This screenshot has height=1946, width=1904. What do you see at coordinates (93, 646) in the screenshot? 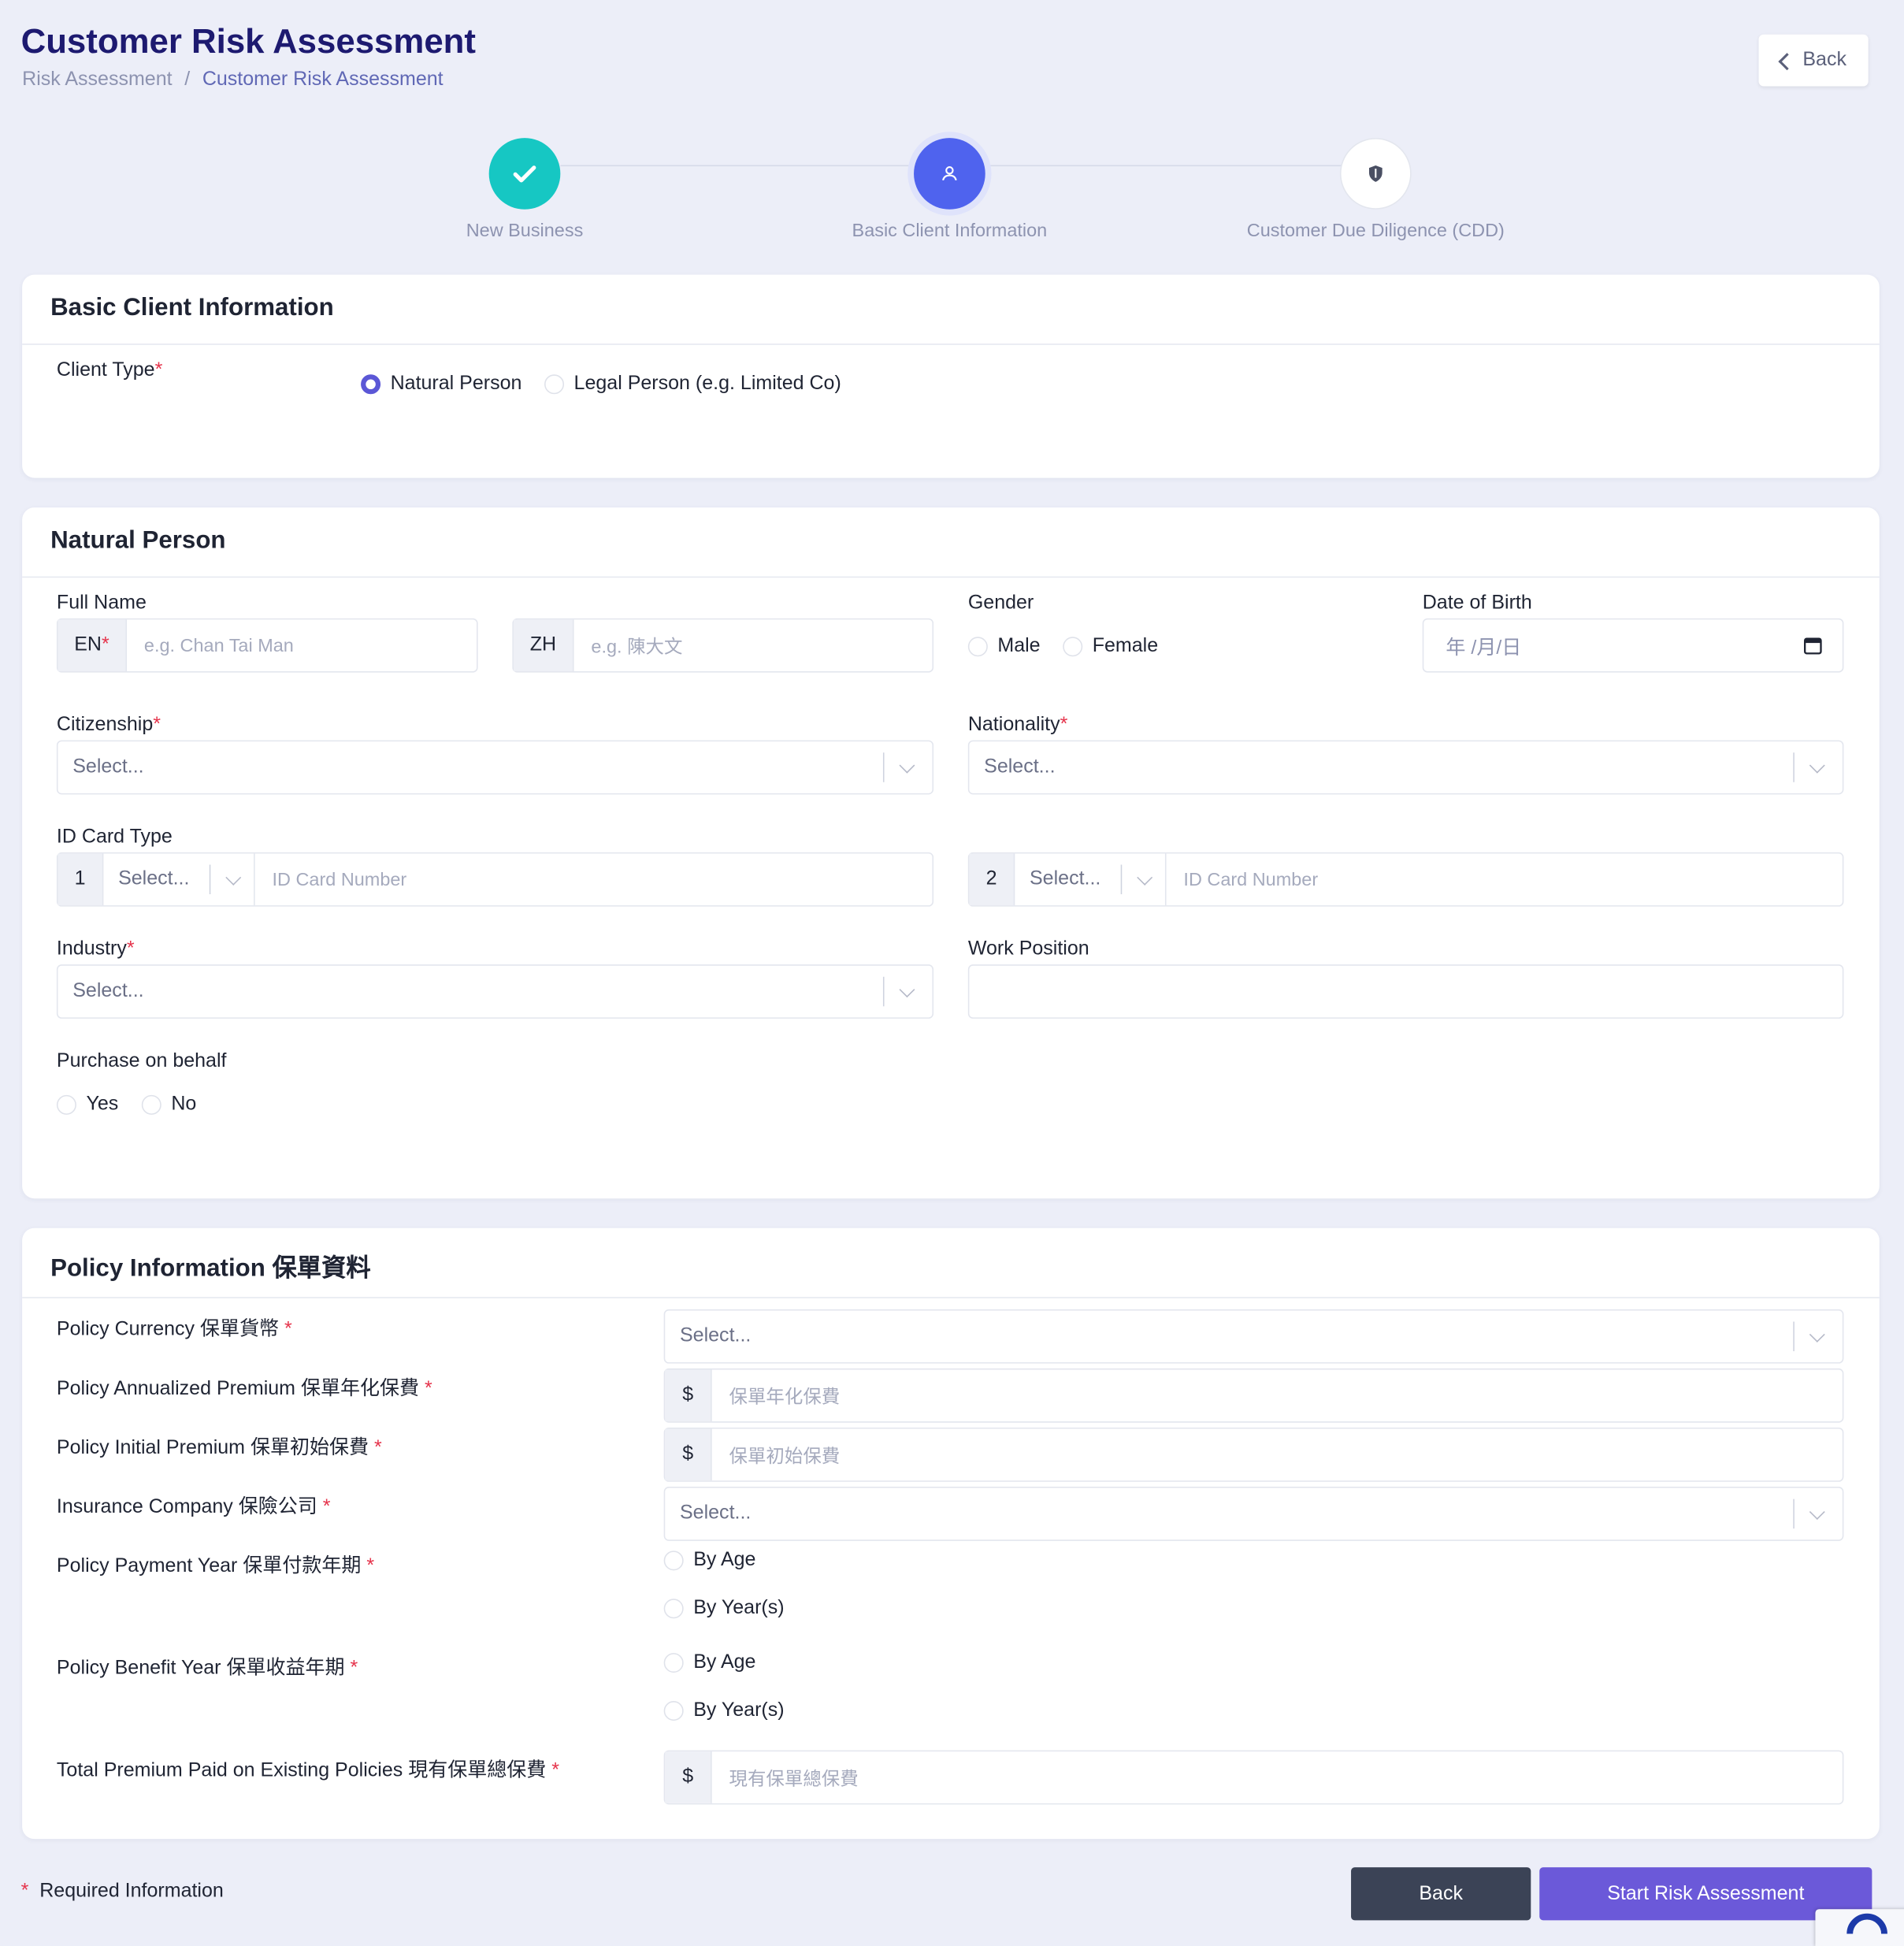
I see `en-addon: EN *` at bounding box center [93, 646].